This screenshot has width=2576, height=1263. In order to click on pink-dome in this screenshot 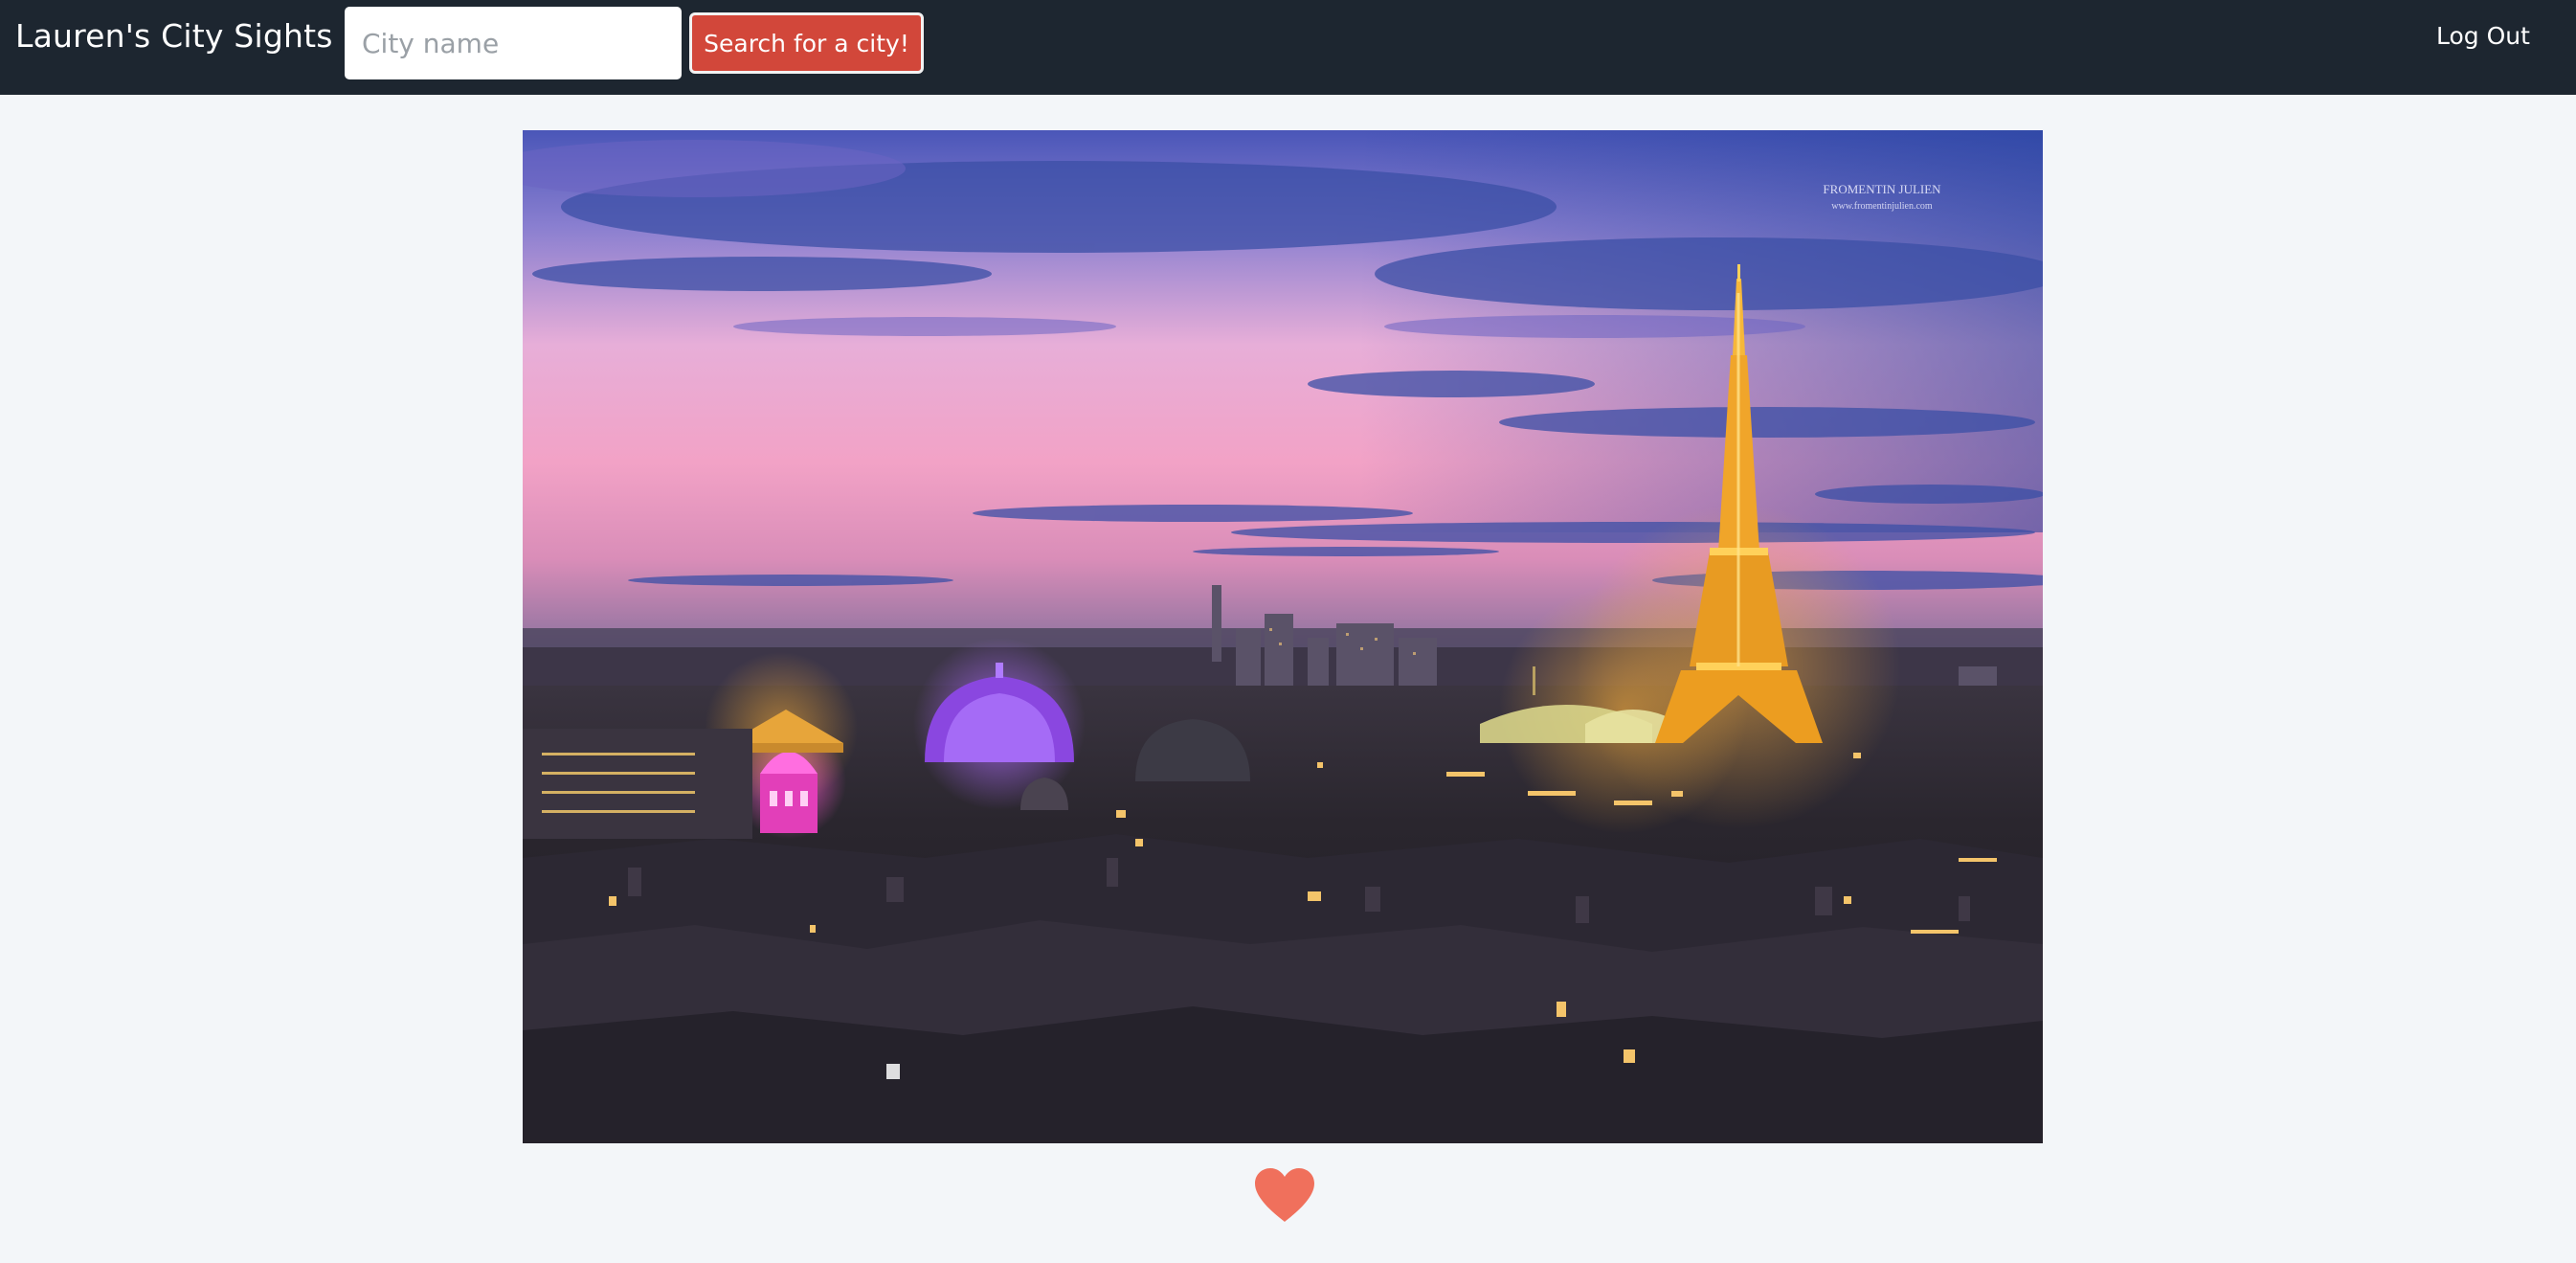, I will do `click(789, 793)`.